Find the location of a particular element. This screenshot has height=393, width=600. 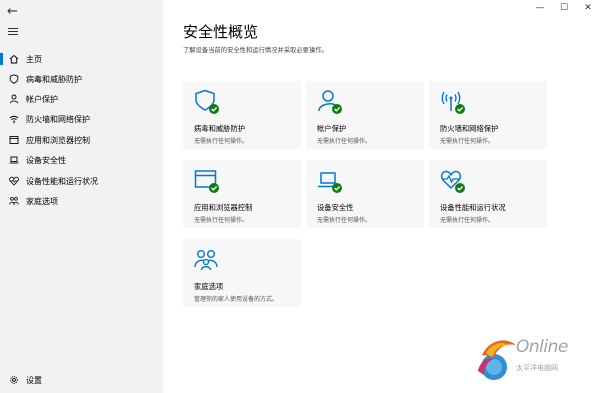

tile-title: 防火墙和网络保护 is located at coordinates (469, 128).